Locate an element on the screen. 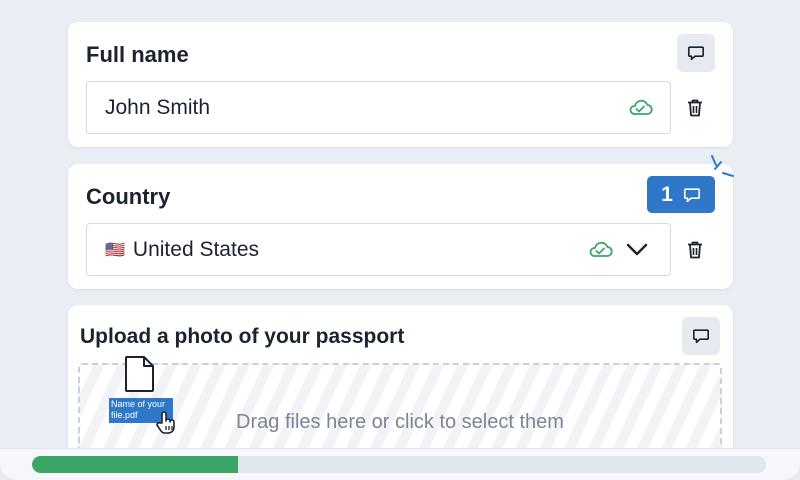  fullname-title: Full name is located at coordinates (137, 54).